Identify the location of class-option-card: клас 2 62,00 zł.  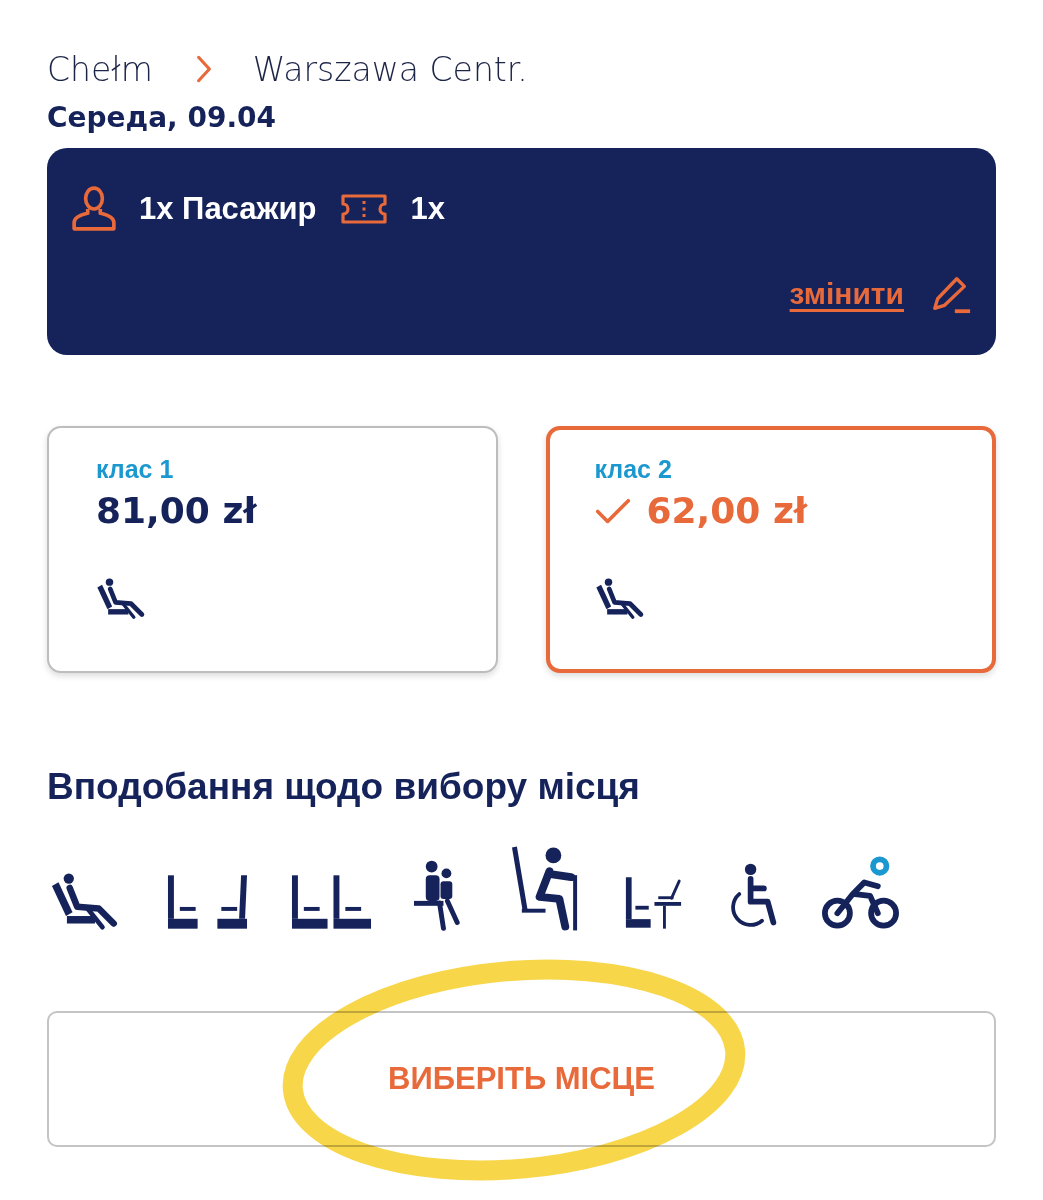
(770, 549).